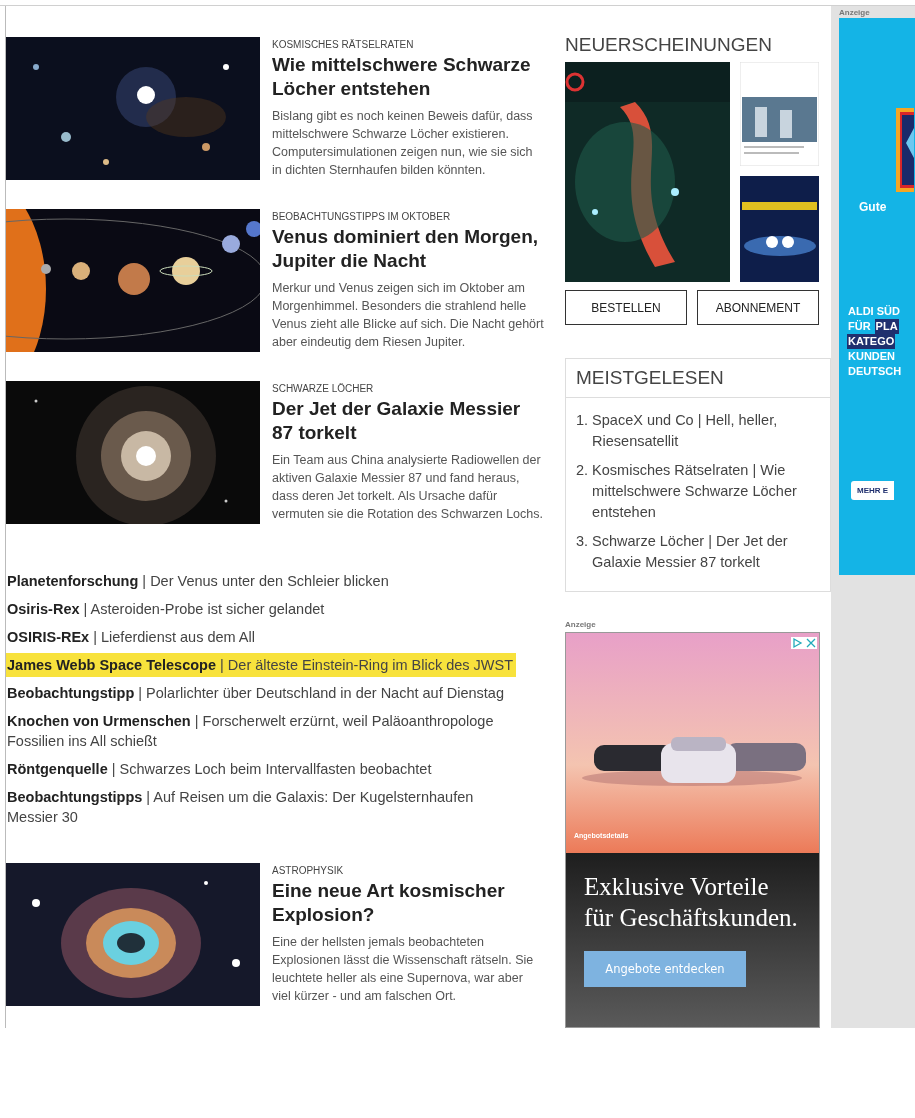 The width and height of the screenshot is (915, 1118). I want to click on article-link: OSIRIS-REx | Lieferdienst aus dem All, so click(132, 637).